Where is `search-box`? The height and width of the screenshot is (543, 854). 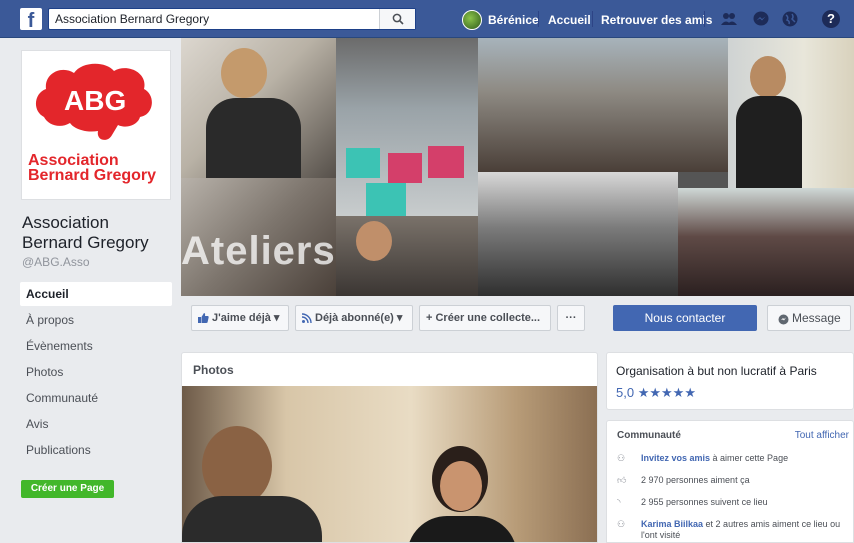 search-box is located at coordinates (232, 19).